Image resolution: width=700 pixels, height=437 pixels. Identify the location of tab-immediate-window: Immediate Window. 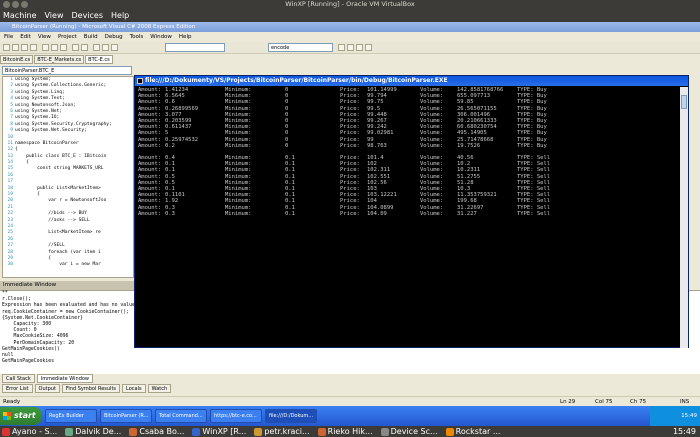
(65, 378).